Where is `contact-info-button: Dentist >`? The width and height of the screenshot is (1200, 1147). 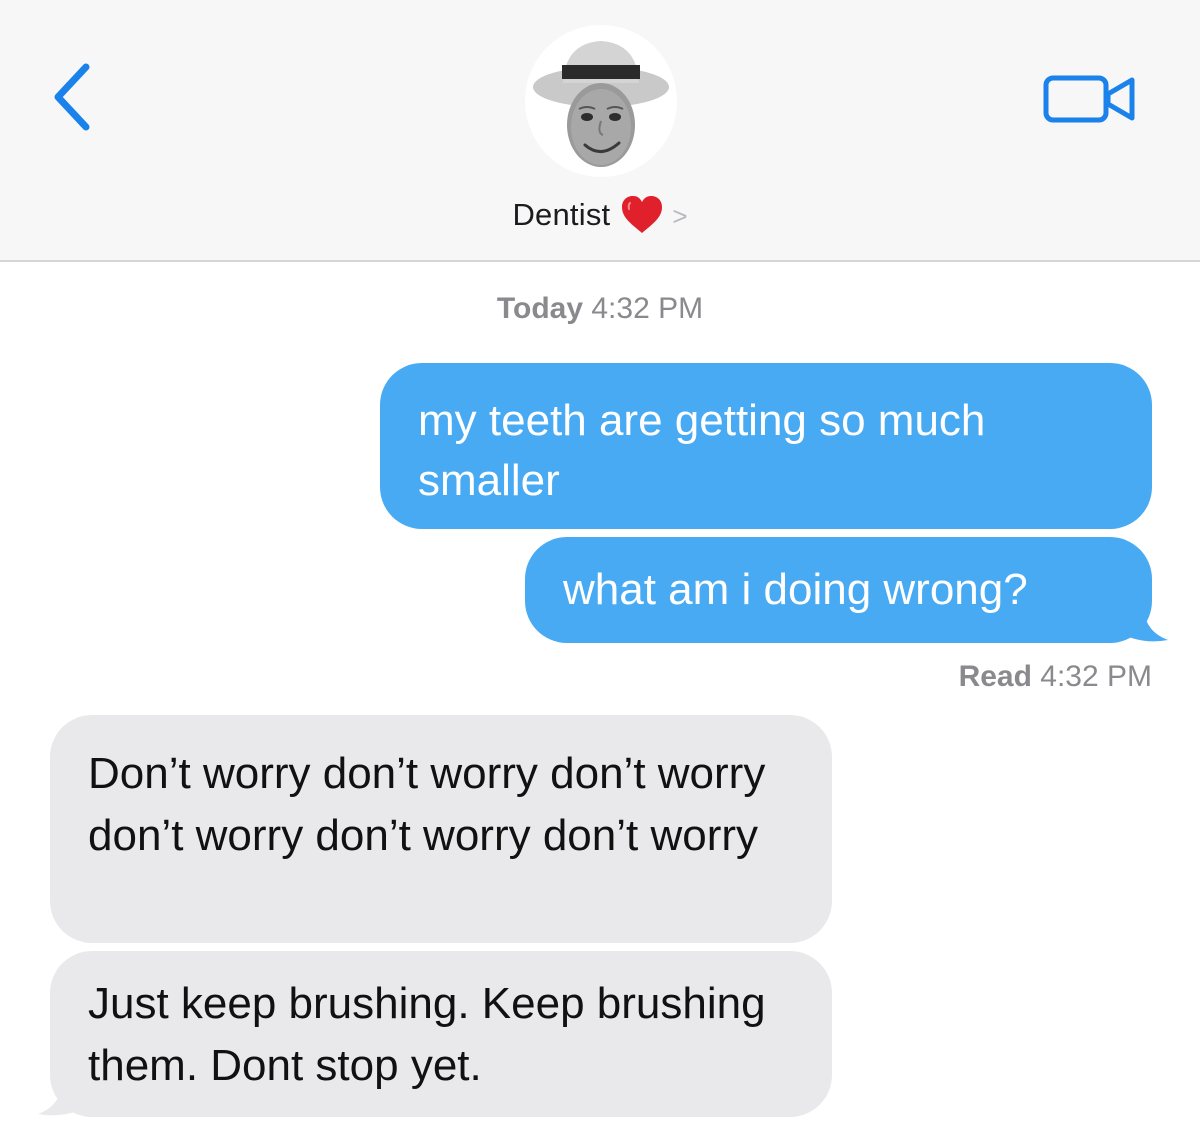
contact-info-button: Dentist > is located at coordinates (600, 215).